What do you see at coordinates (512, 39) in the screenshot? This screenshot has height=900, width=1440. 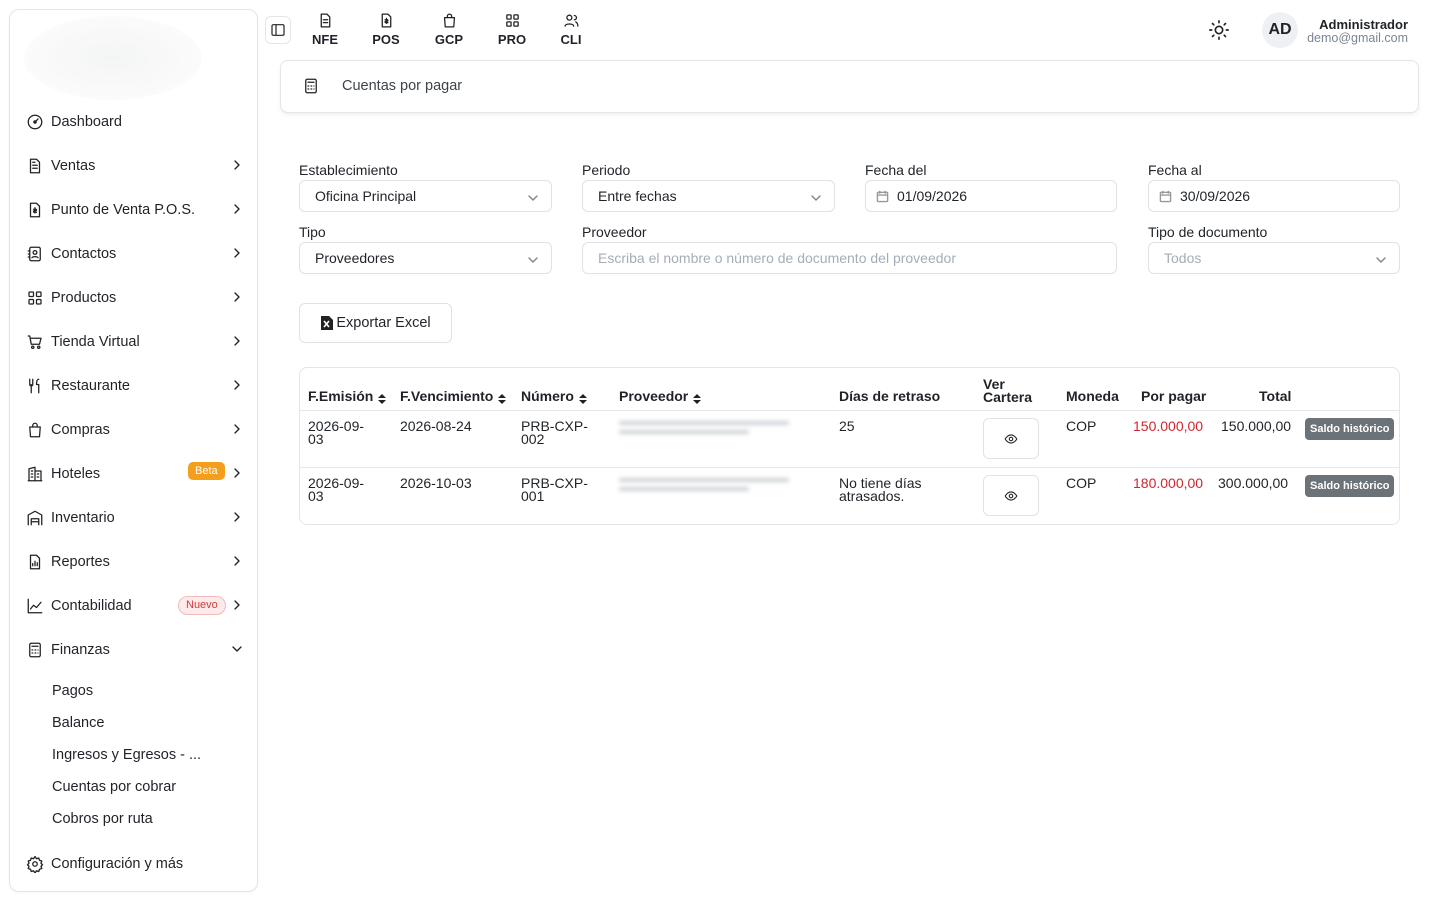 I see `quick-link-label: PRO` at bounding box center [512, 39].